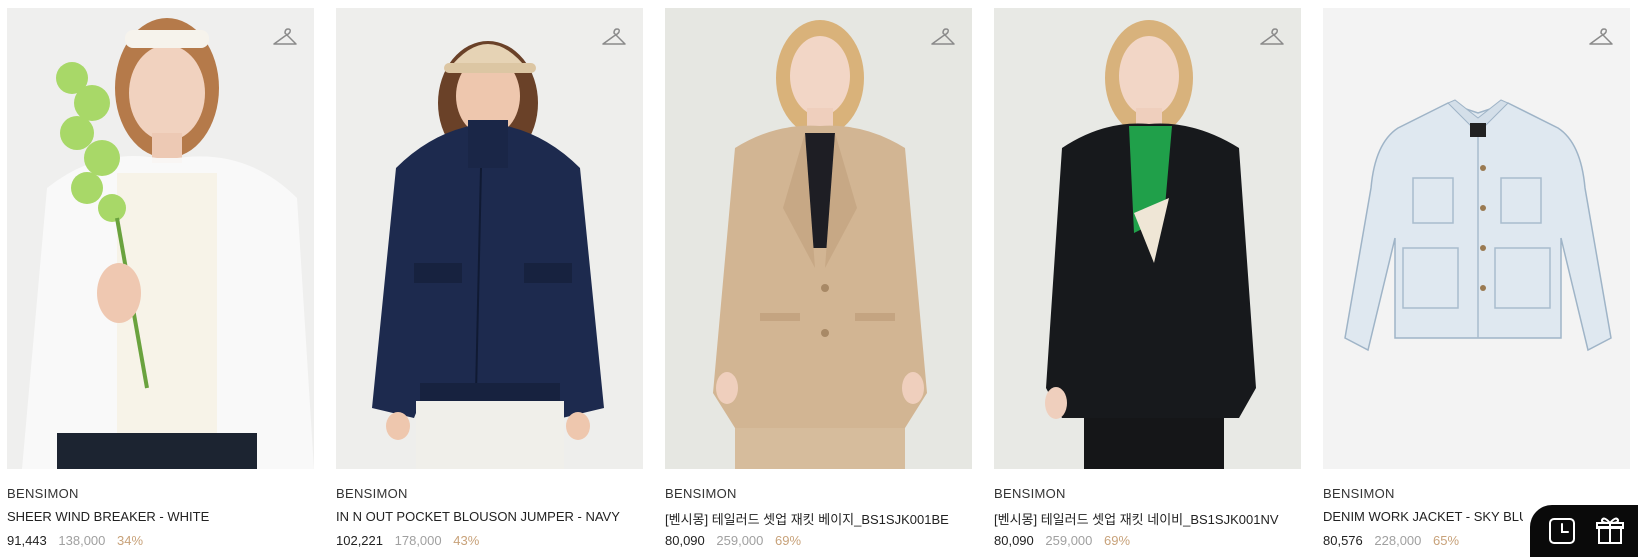  What do you see at coordinates (167, 516) in the screenshot?
I see `product-name: SHEER WIND BREAKER - WHITE` at bounding box center [167, 516].